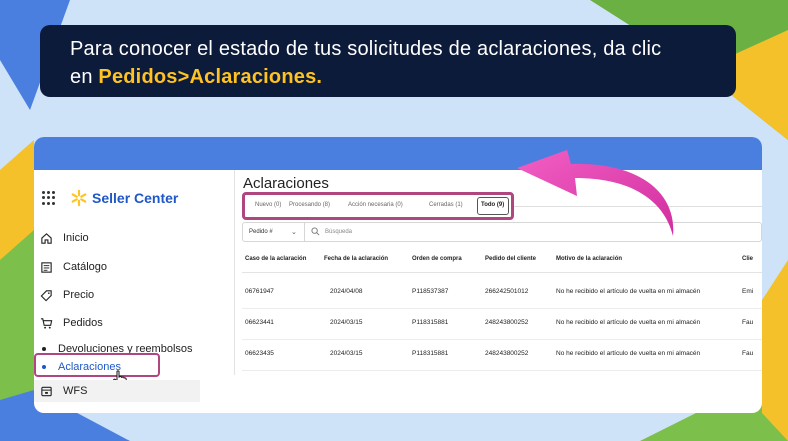 The height and width of the screenshot is (441, 788). What do you see at coordinates (589, 259) in the screenshot?
I see `column-header: Motivo de la aclaración` at bounding box center [589, 259].